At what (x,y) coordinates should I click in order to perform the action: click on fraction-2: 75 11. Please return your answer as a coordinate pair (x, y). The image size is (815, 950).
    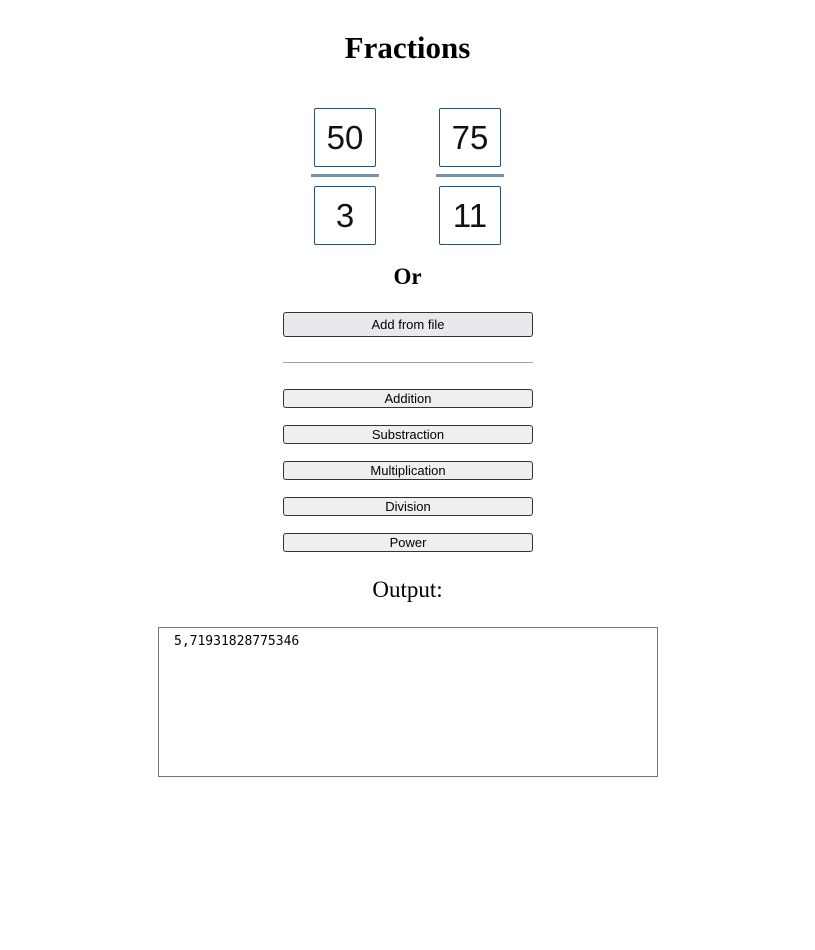
    Looking at the image, I should click on (470, 176).